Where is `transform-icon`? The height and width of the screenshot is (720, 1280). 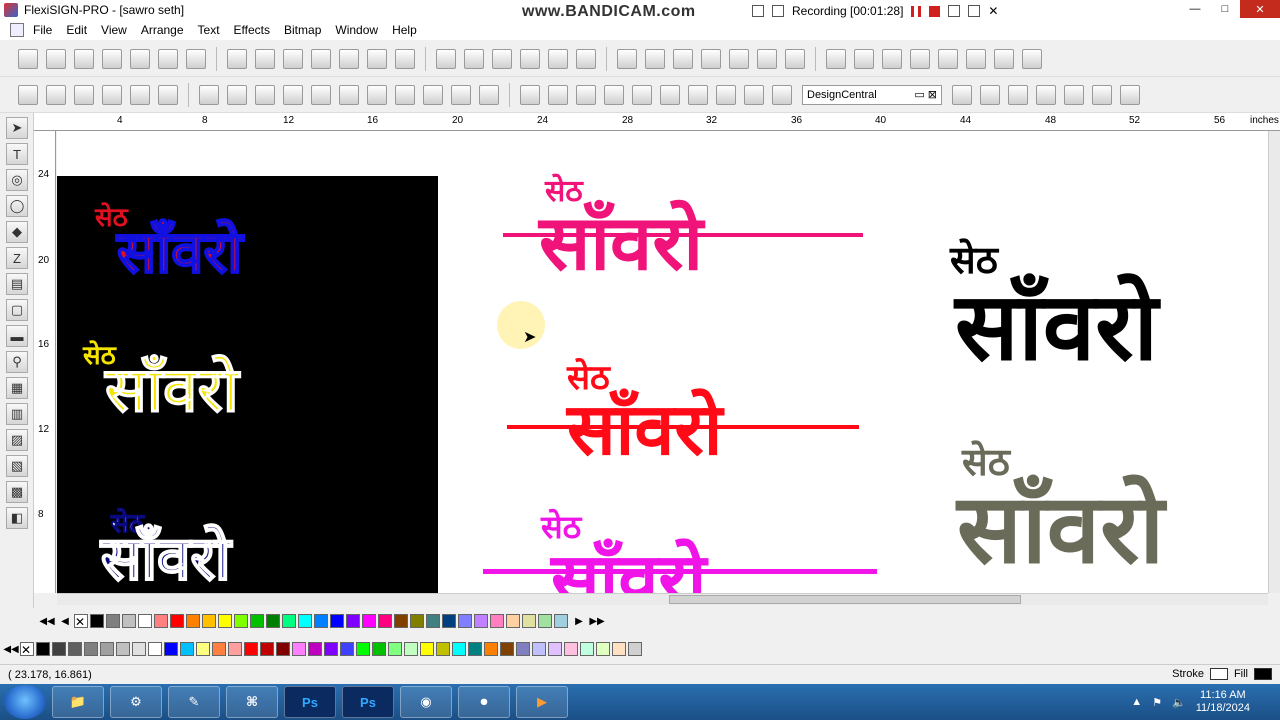
transform-icon is located at coordinates (739, 58).